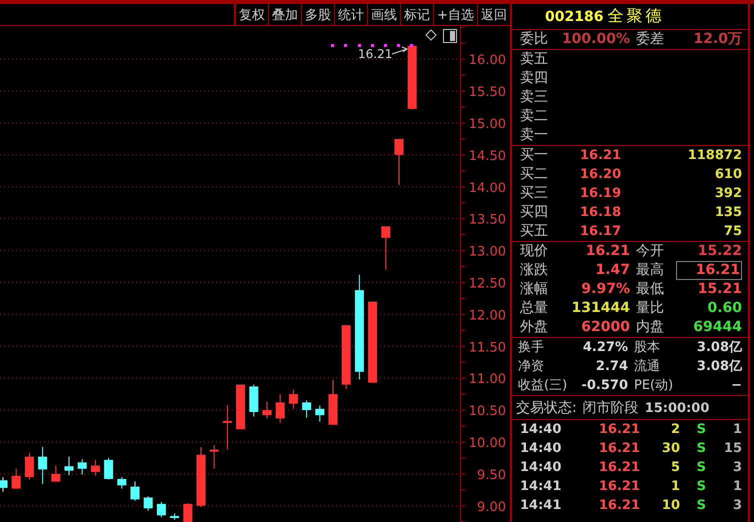  Describe the element at coordinates (650, 39) in the screenshot. I see `field-label: 委差` at that location.